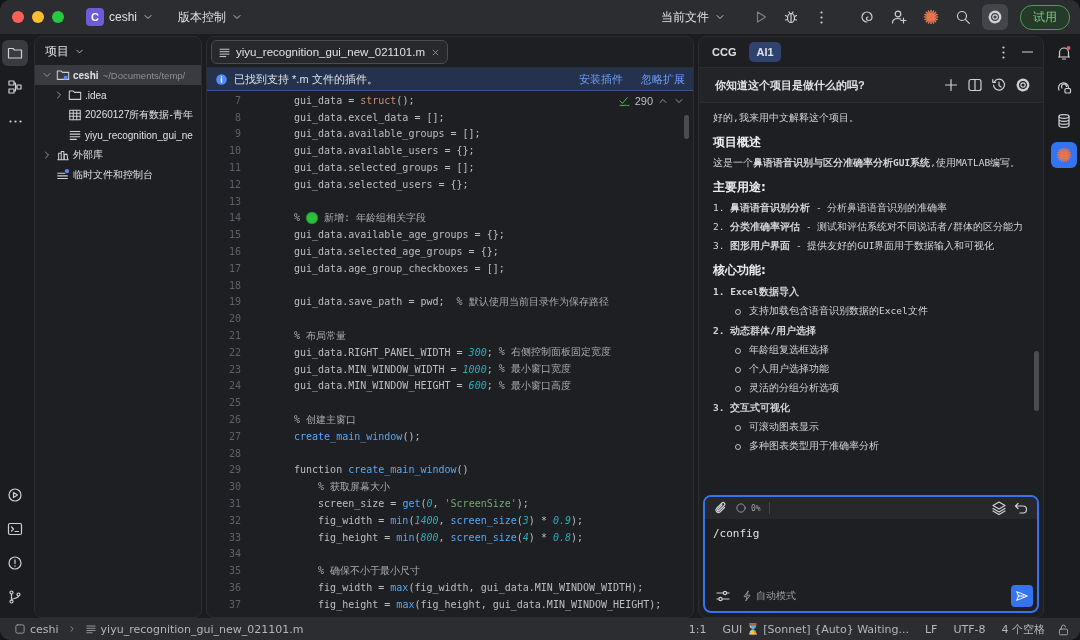 Image resolution: width=1080 pixels, height=640 pixels. I want to click on message-input-field: 0% /config 自动模式, so click(871, 554).